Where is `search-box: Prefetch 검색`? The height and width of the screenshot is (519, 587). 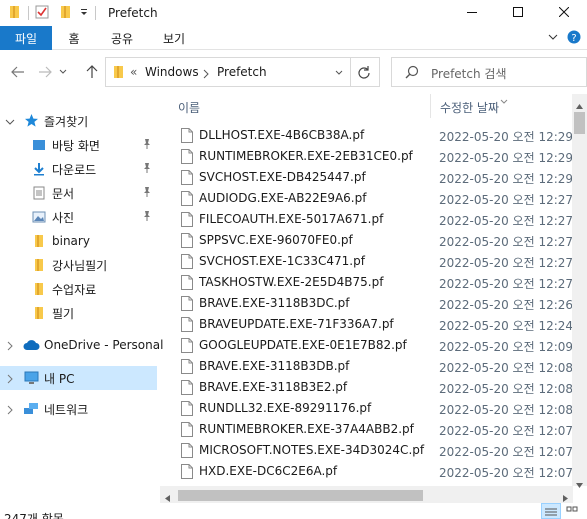 search-box: Prefetch 검색 is located at coordinates (489, 72).